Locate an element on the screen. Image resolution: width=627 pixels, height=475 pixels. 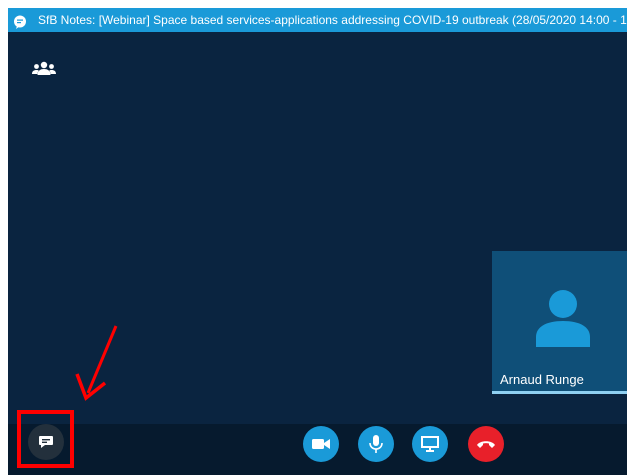
chat-button is located at coordinates (46, 442).